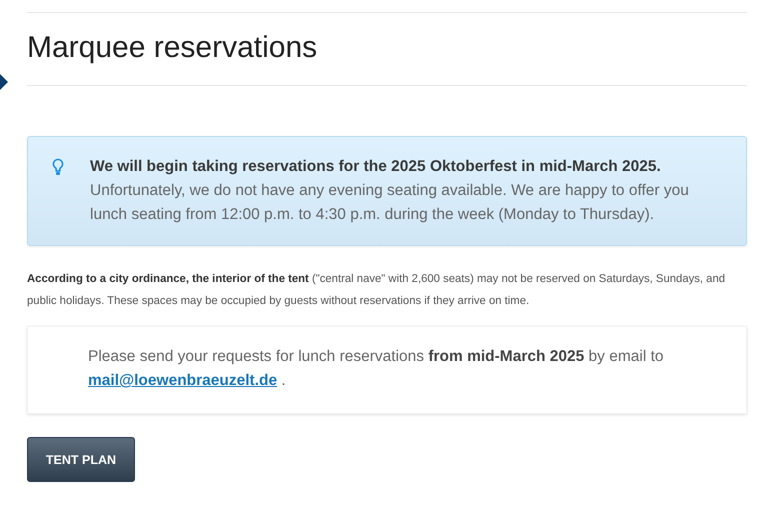  Describe the element at coordinates (4, 82) in the screenshot. I see `arrow-marker-icon` at that location.